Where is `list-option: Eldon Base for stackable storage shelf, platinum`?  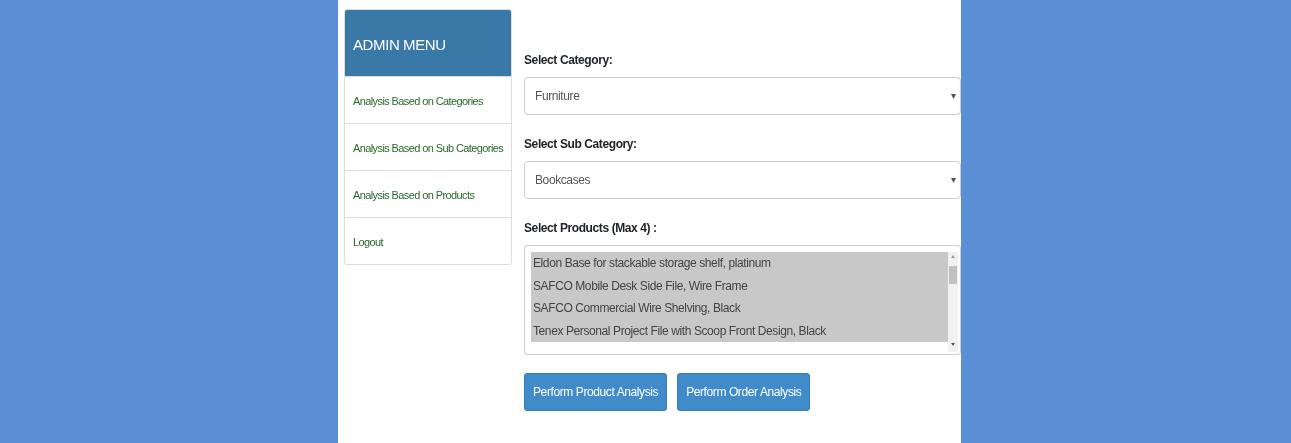 list-option: Eldon Base for stackable storage shelf, platinum is located at coordinates (739, 263).